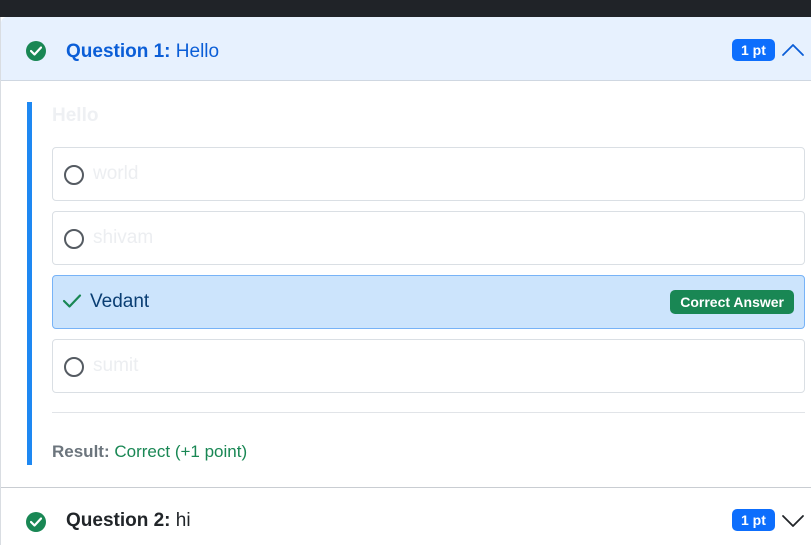  I want to click on divider, so click(428, 412).